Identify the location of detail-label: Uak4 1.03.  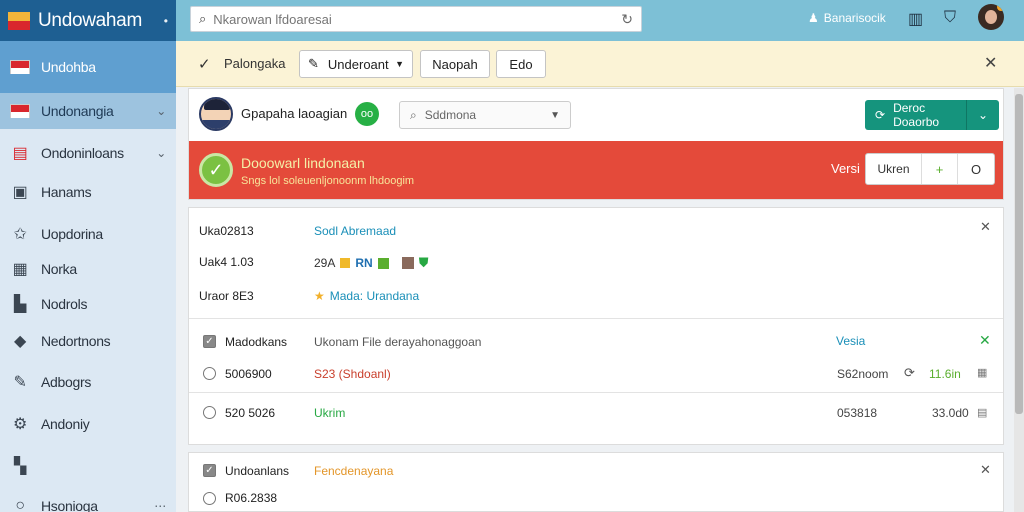
(226, 262).